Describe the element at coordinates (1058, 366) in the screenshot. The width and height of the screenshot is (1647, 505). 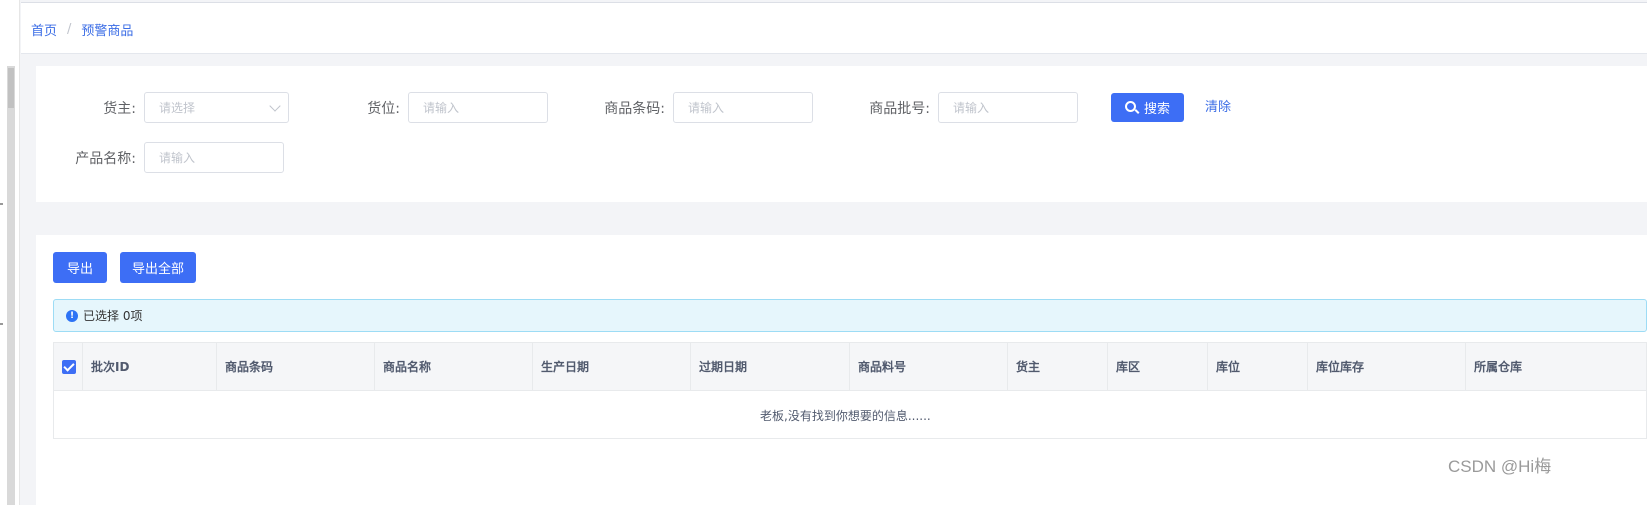
I see `column-header: 货主` at that location.